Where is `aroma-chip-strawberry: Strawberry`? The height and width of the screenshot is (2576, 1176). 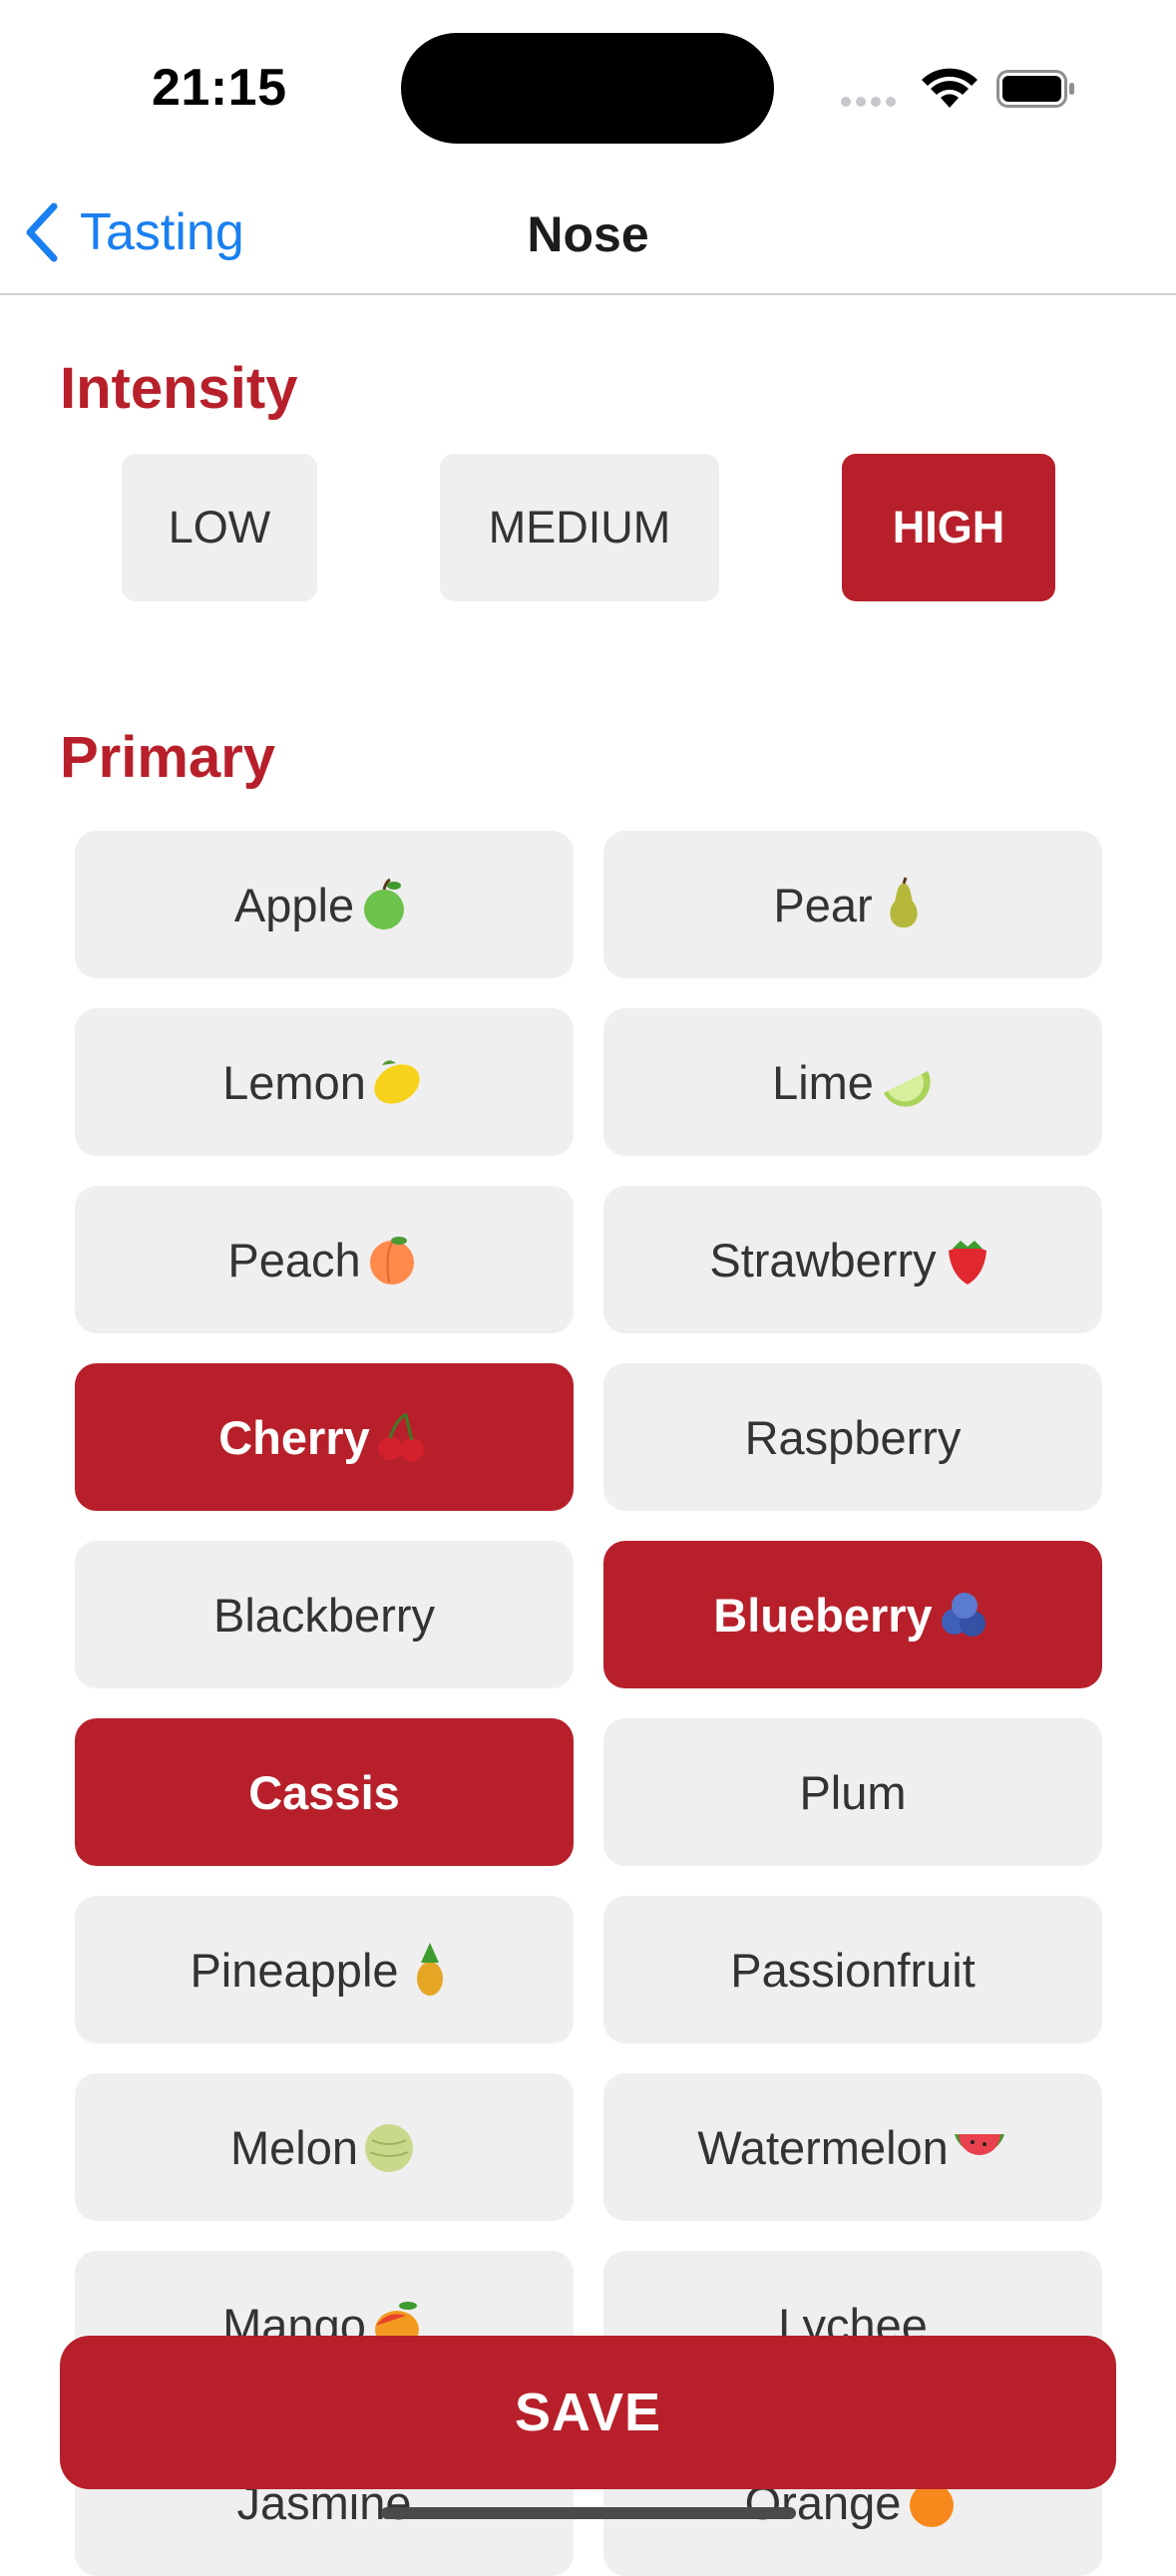
aroma-chip-strawberry: Strawberry is located at coordinates (853, 1260).